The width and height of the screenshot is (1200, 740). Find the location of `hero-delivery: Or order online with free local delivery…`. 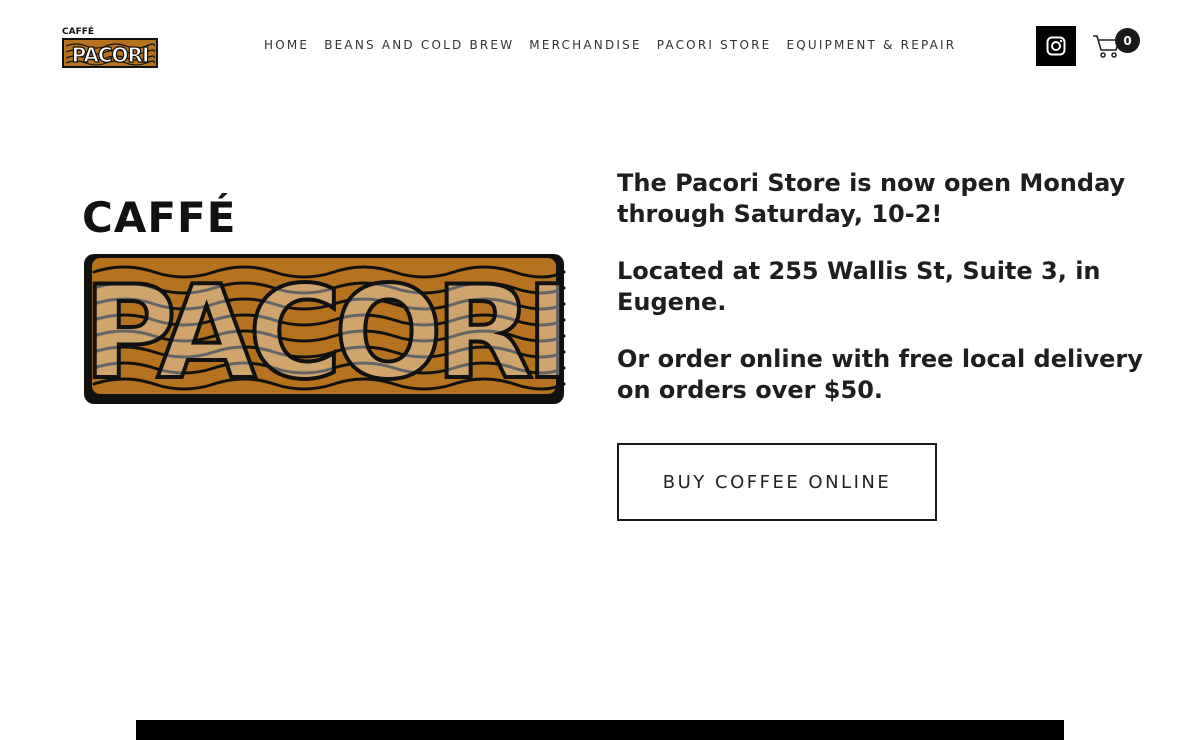

hero-delivery: Or order online with free local delivery… is located at coordinates (880, 374).